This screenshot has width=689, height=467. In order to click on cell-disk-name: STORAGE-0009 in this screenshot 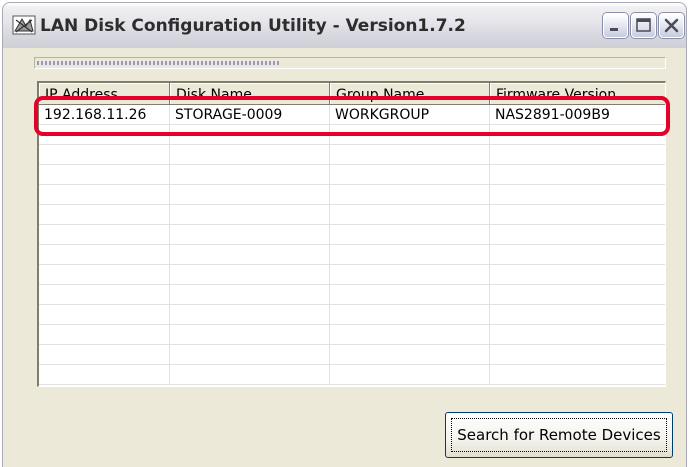, I will do `click(250, 114)`.